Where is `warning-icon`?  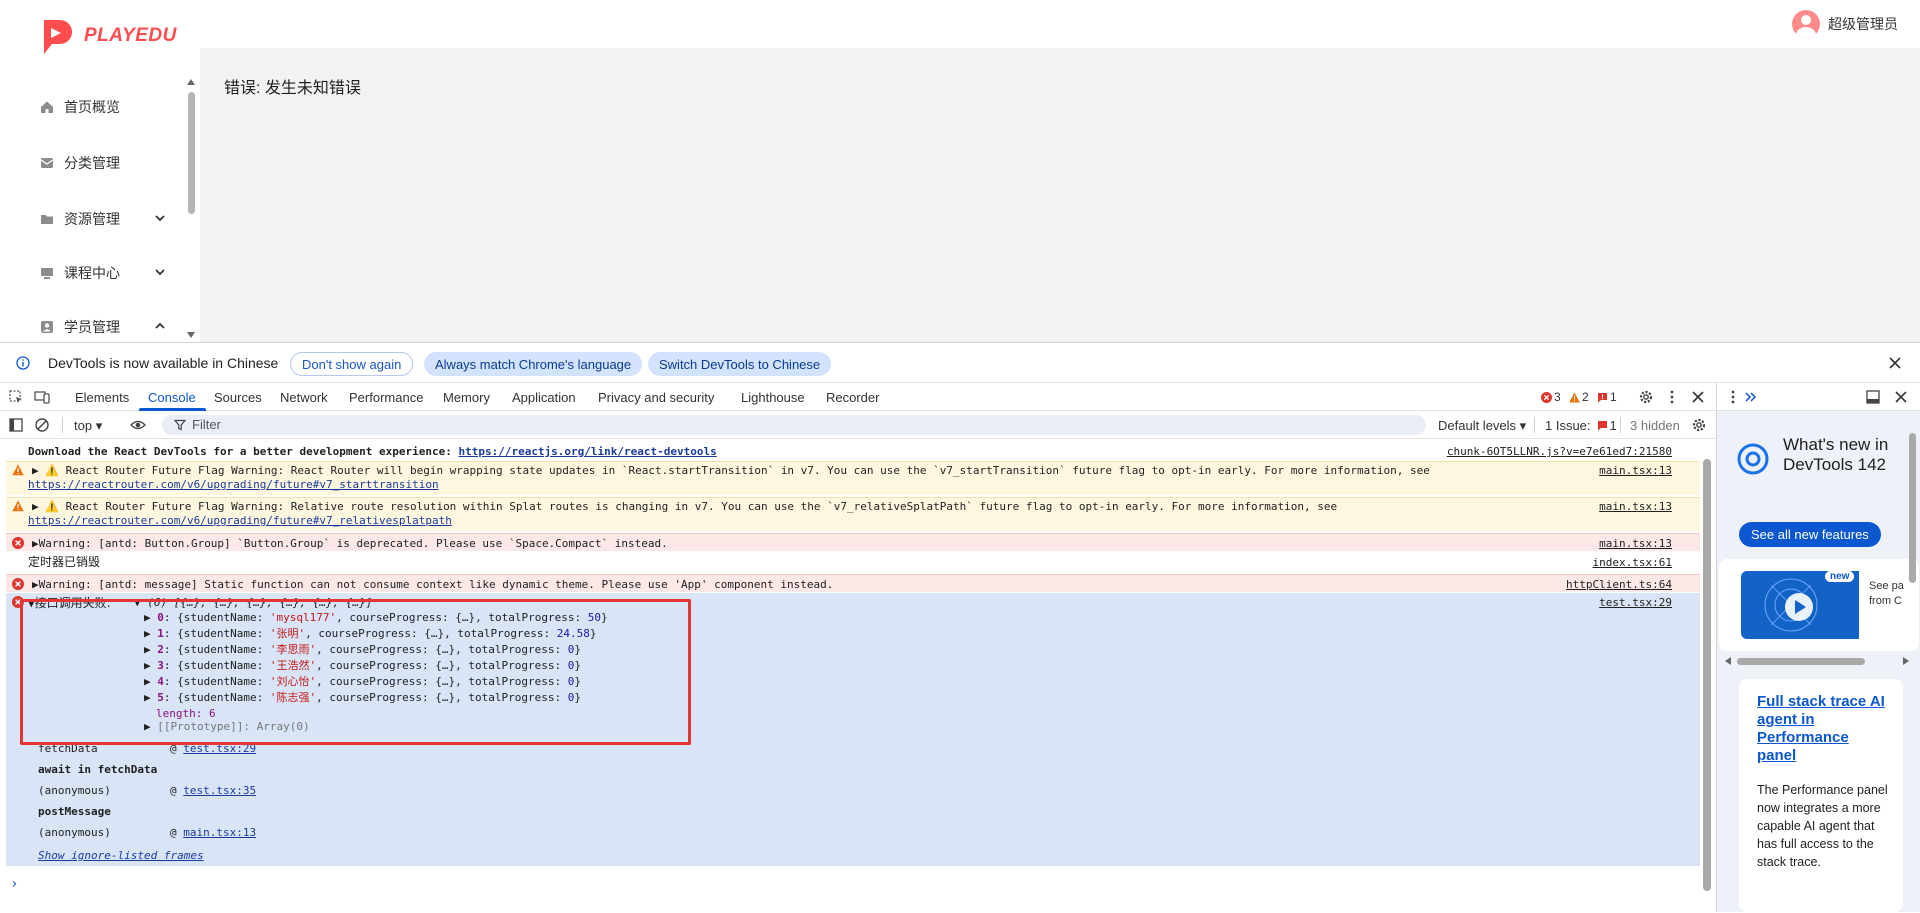
warning-icon is located at coordinates (18, 470).